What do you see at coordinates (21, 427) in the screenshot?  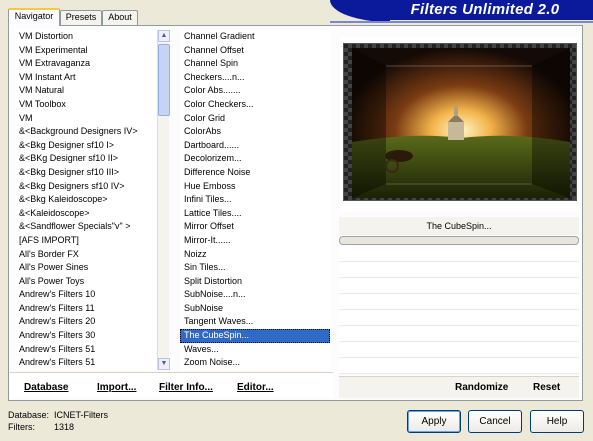 I see `filters-label: Filters:` at bounding box center [21, 427].